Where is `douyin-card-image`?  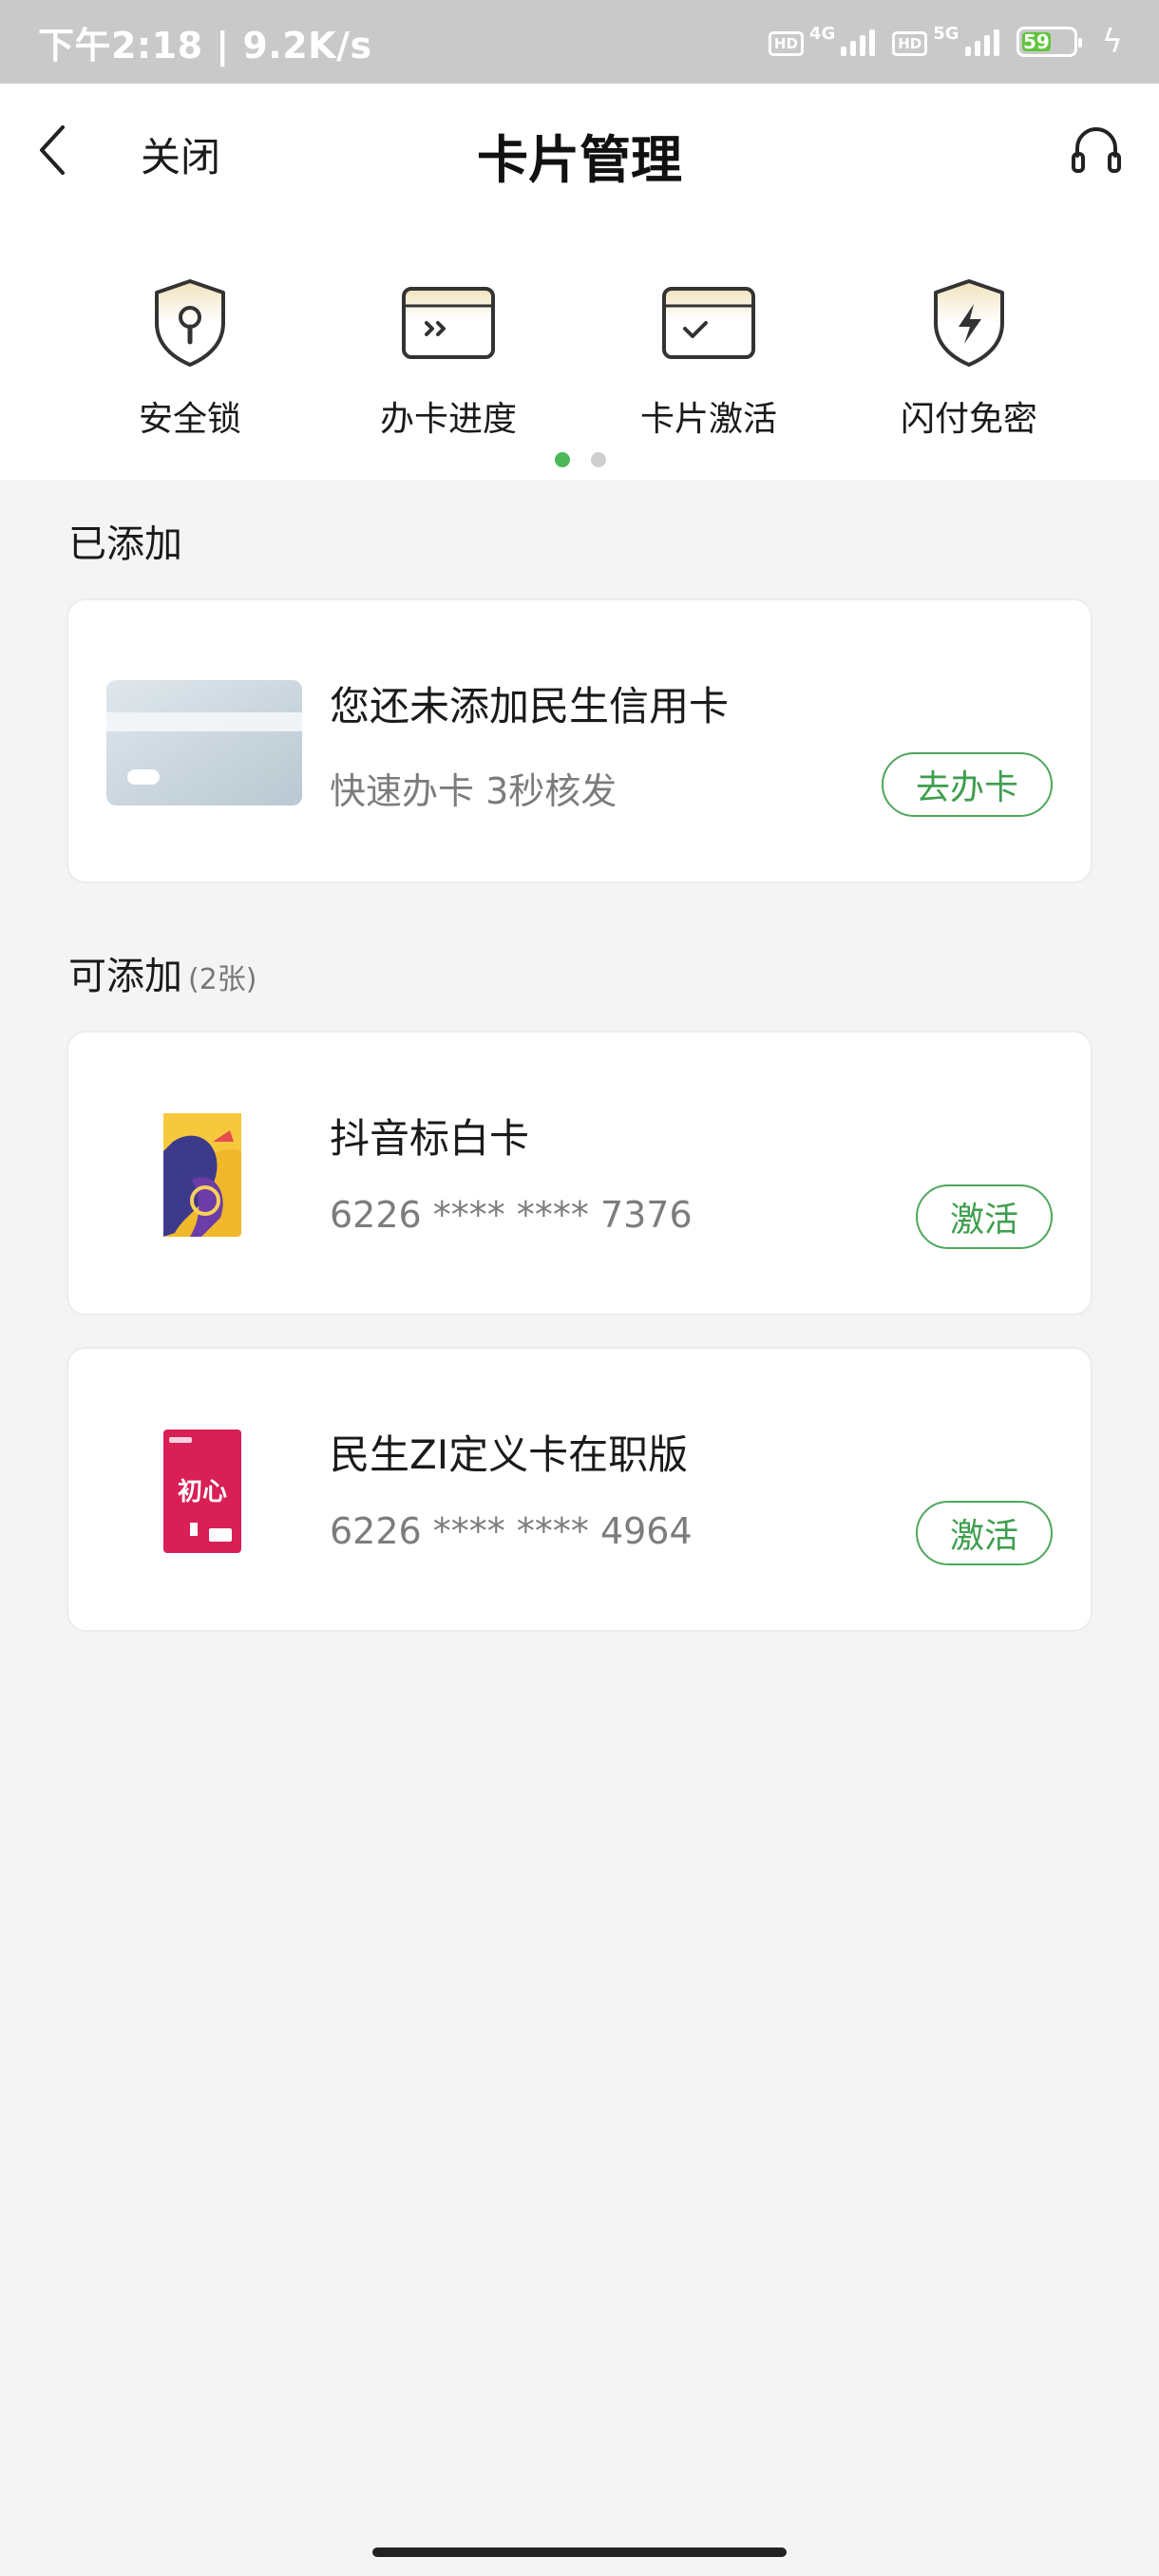 douyin-card-image is located at coordinates (202, 1175).